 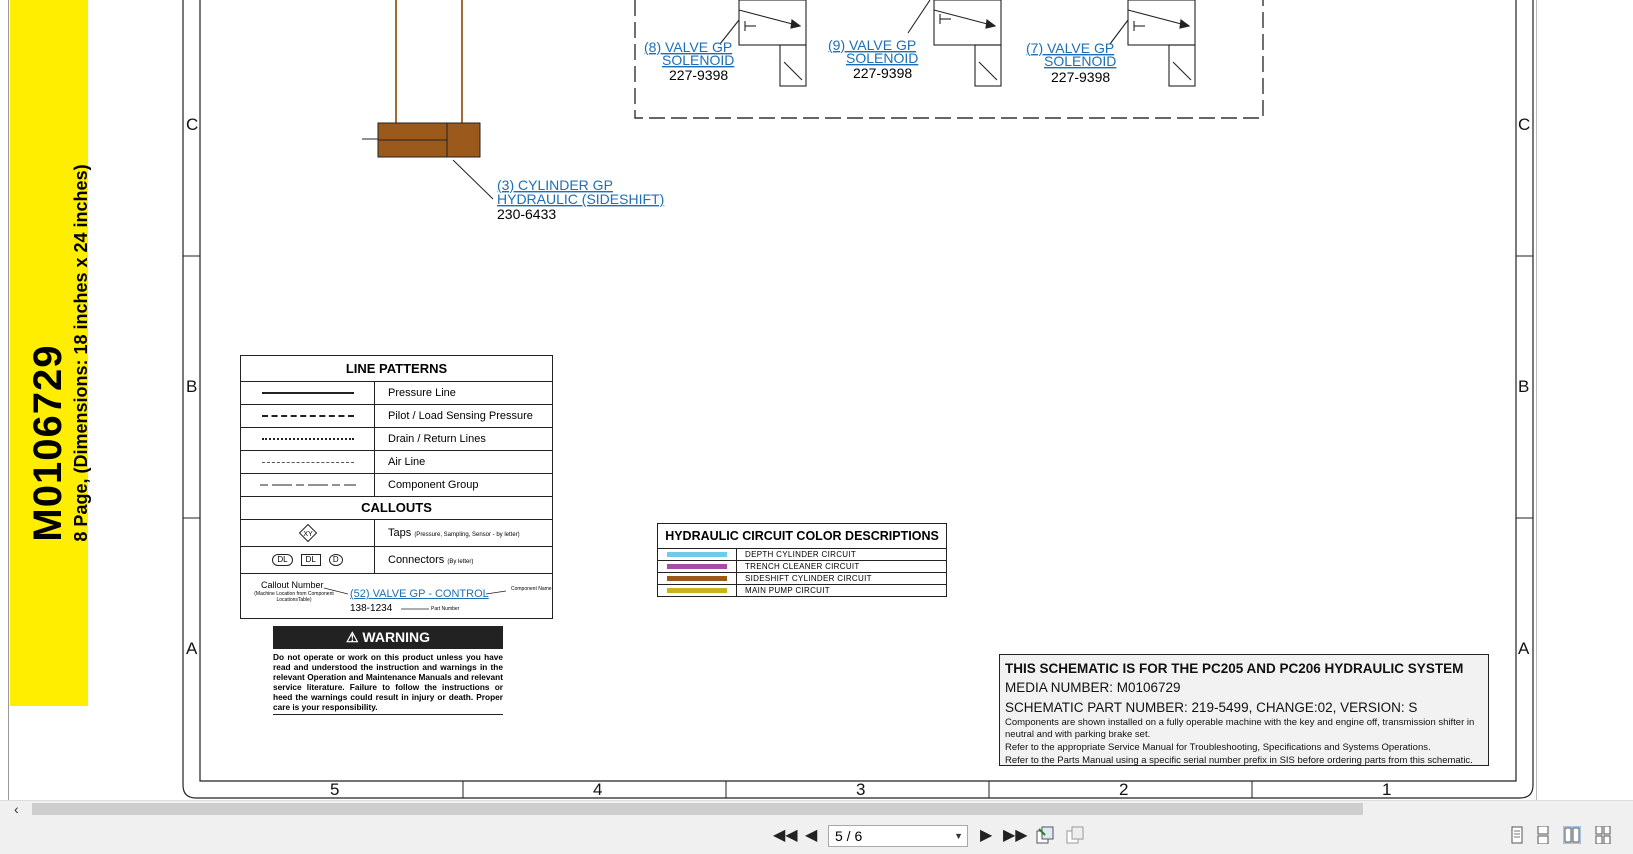 I want to click on legend-row-pressure: Pressure Line, so click(x=396, y=393).